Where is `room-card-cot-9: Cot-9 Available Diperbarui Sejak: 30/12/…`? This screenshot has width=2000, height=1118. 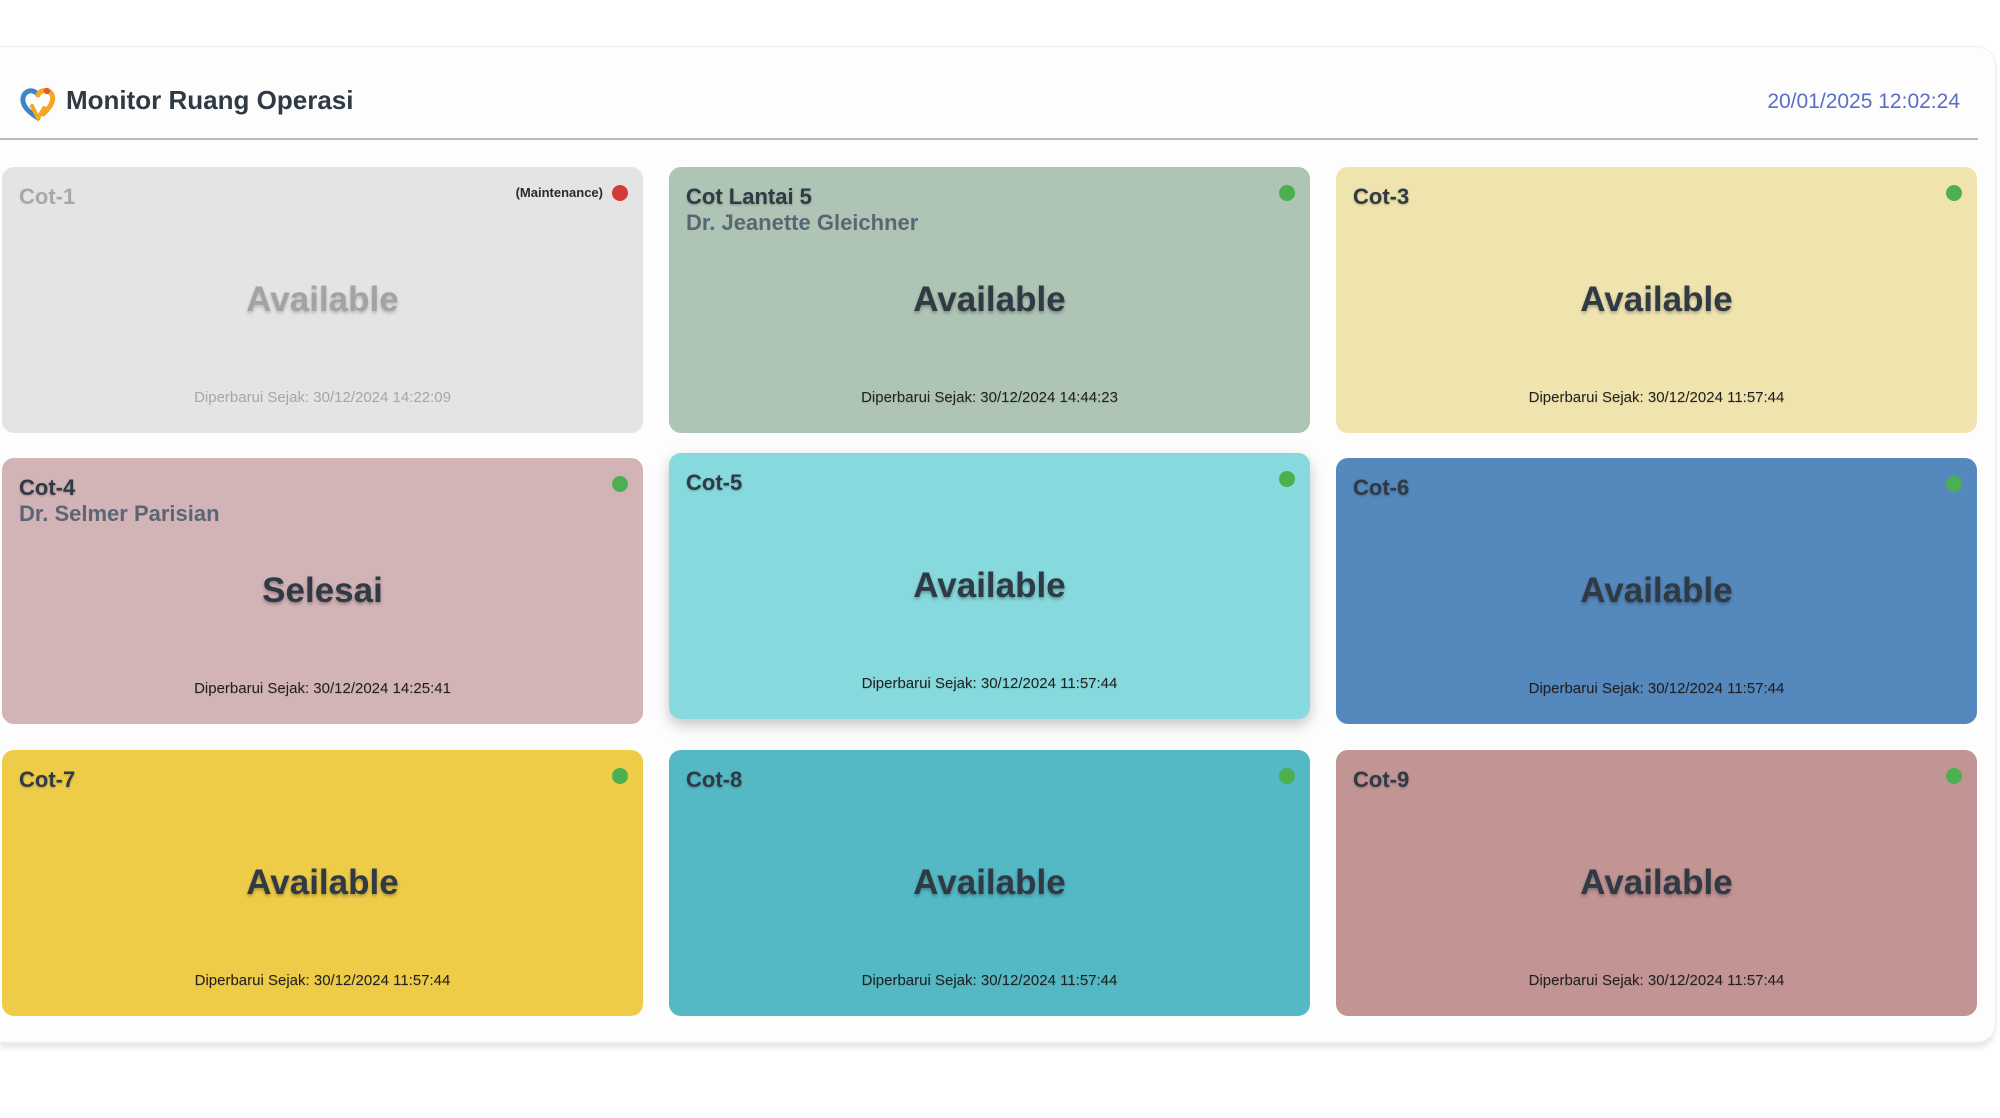 room-card-cot-9: Cot-9 Available Diperbarui Sejak: 30/12/… is located at coordinates (1656, 883).